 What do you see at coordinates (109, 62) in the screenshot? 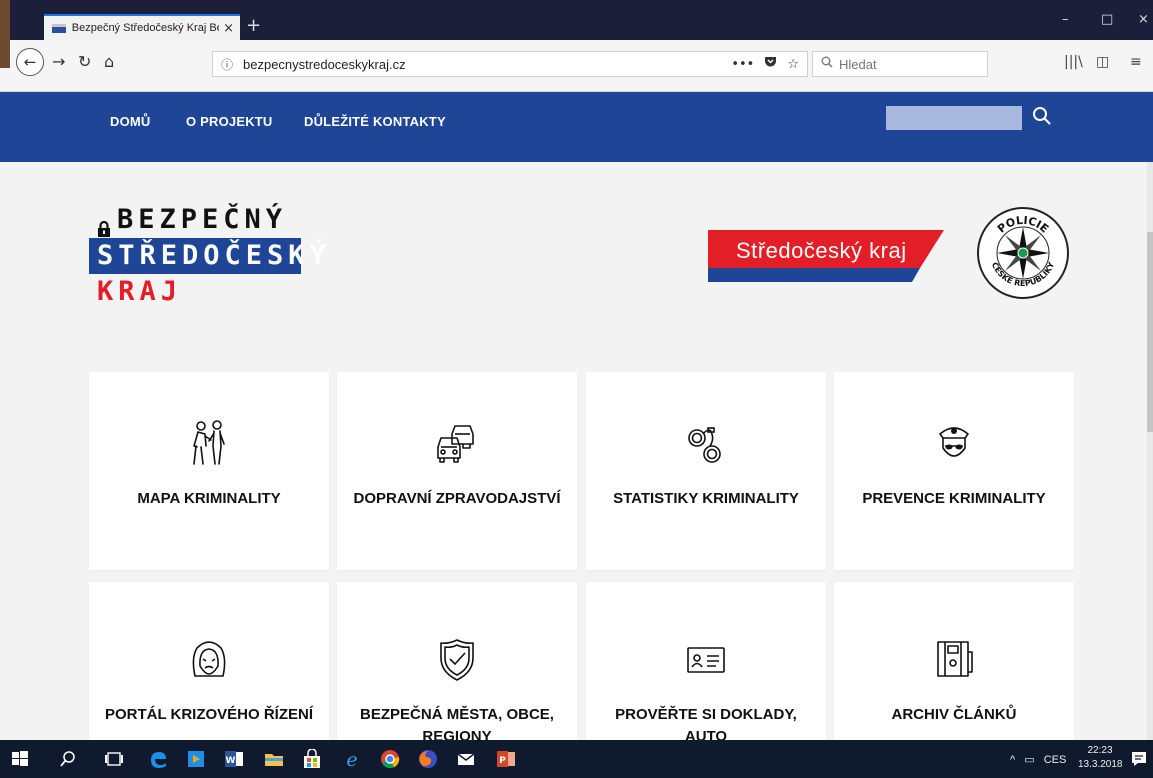
I see `home-icon: ⌂` at bounding box center [109, 62].